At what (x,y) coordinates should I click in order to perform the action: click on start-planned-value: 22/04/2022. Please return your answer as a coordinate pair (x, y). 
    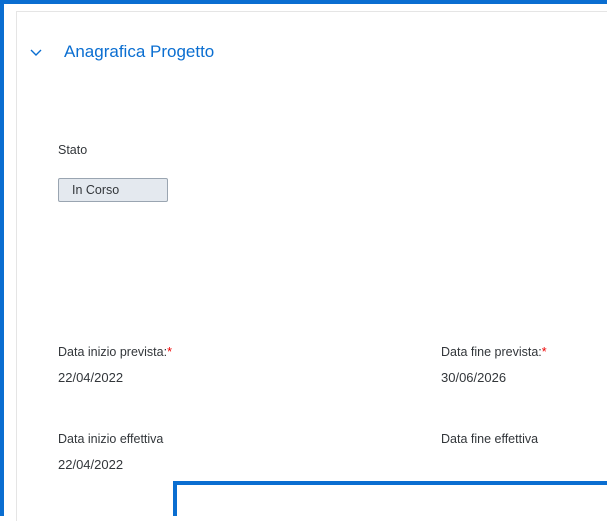
    Looking at the image, I should click on (91, 377).